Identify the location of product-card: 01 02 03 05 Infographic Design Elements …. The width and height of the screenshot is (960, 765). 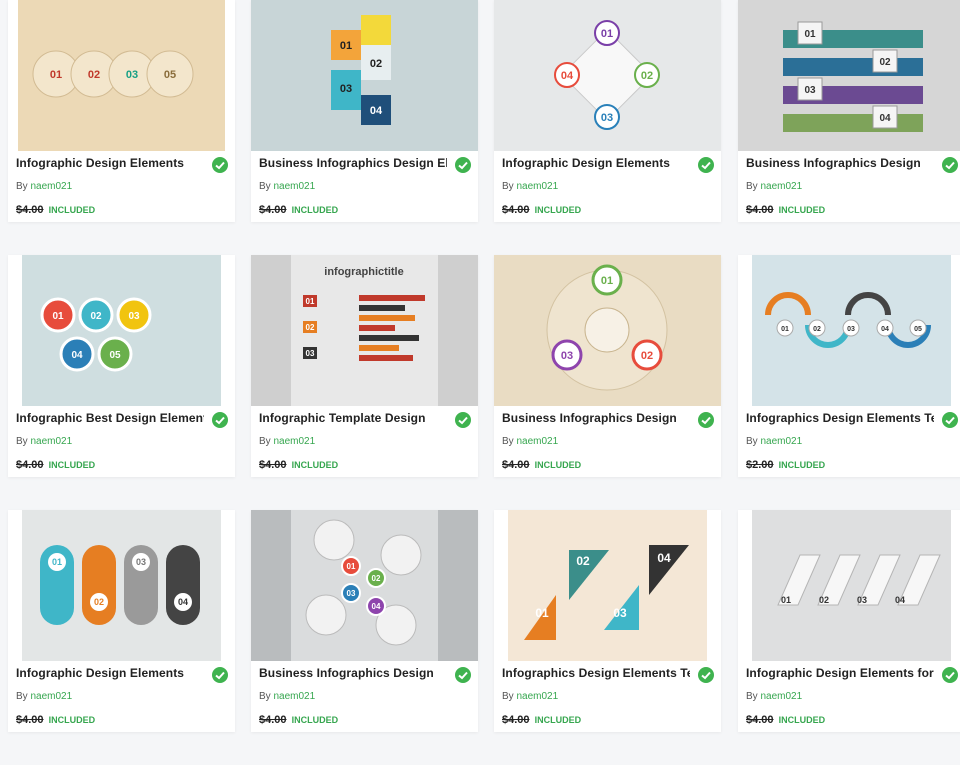
(121, 111).